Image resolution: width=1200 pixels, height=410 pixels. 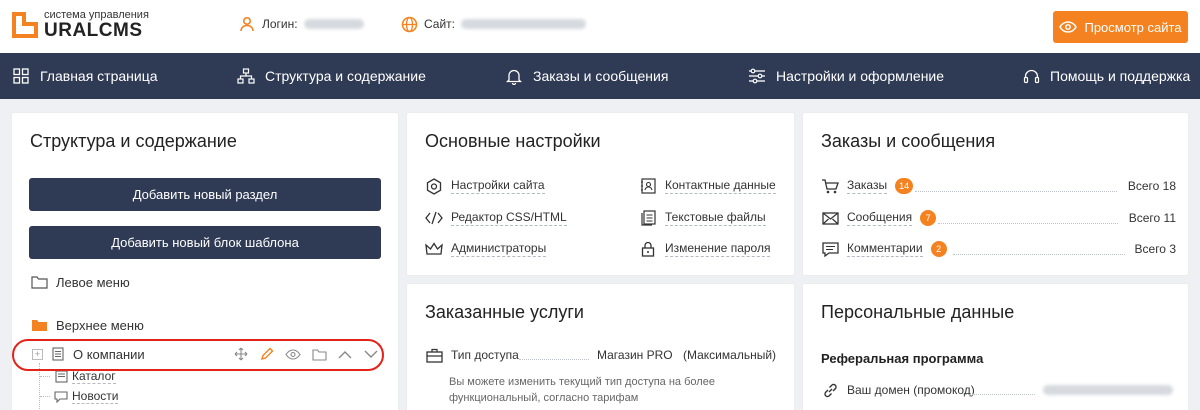 What do you see at coordinates (730, 355) in the screenshot?
I see `access-type-note: (Максимальный)` at bounding box center [730, 355].